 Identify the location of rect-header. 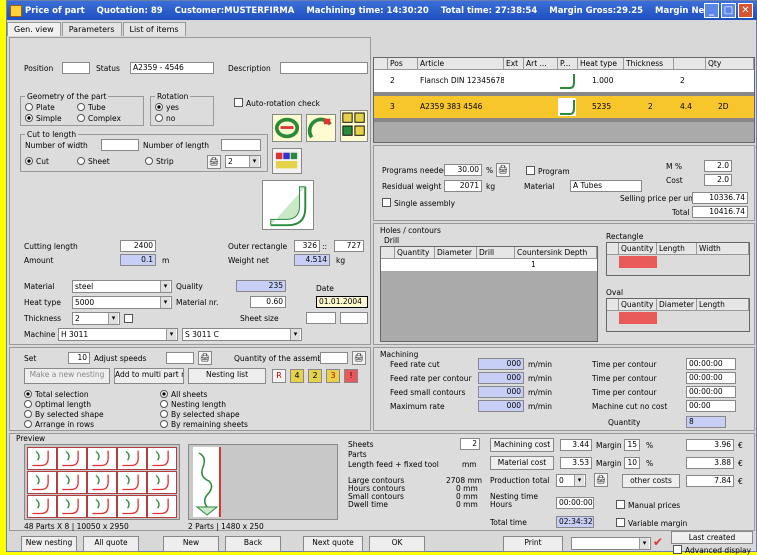
(613, 249).